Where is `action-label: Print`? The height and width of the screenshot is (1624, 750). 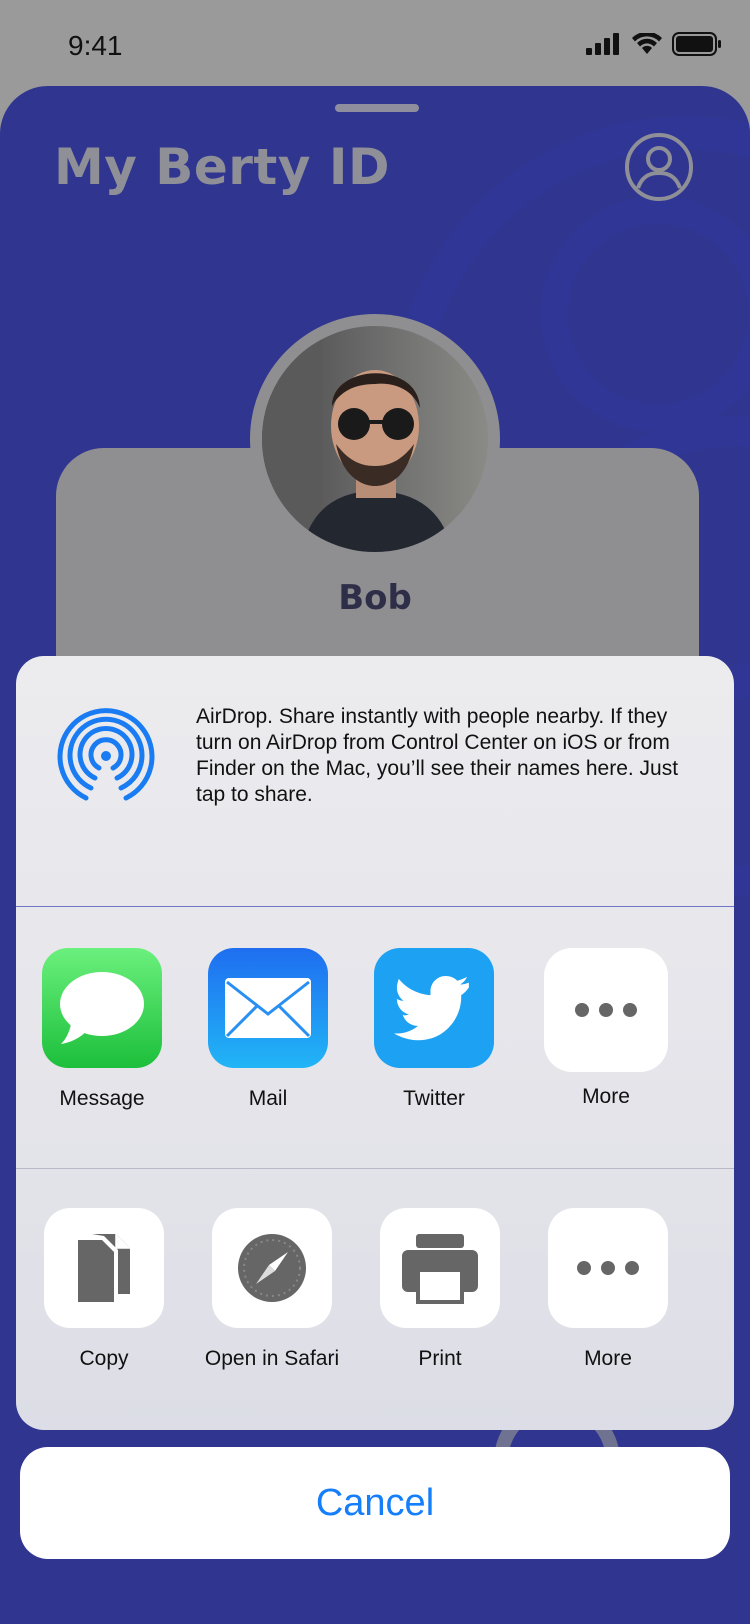
action-label: Print is located at coordinates (440, 1358).